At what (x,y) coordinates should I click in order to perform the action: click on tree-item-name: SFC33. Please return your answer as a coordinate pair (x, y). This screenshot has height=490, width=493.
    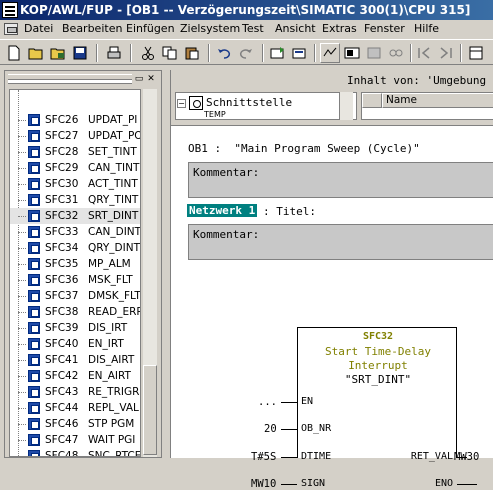
    Looking at the image, I should click on (62, 232).